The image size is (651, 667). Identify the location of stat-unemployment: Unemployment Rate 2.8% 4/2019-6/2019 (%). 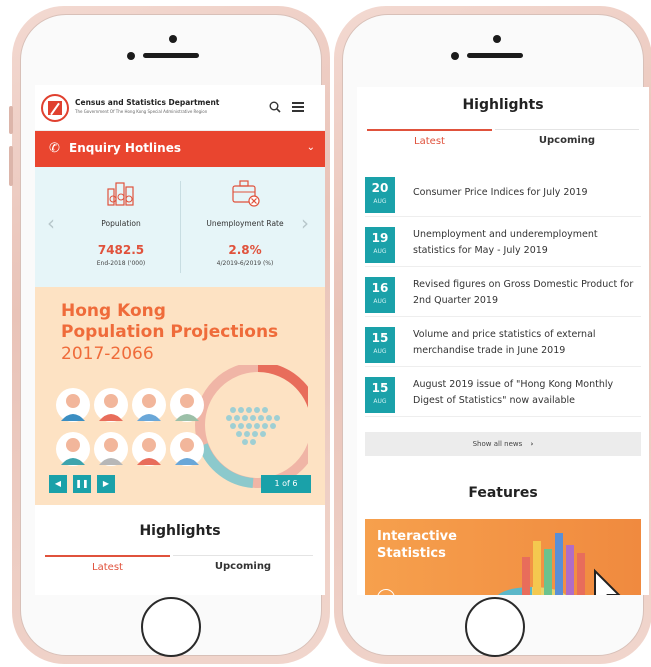
(245, 217).